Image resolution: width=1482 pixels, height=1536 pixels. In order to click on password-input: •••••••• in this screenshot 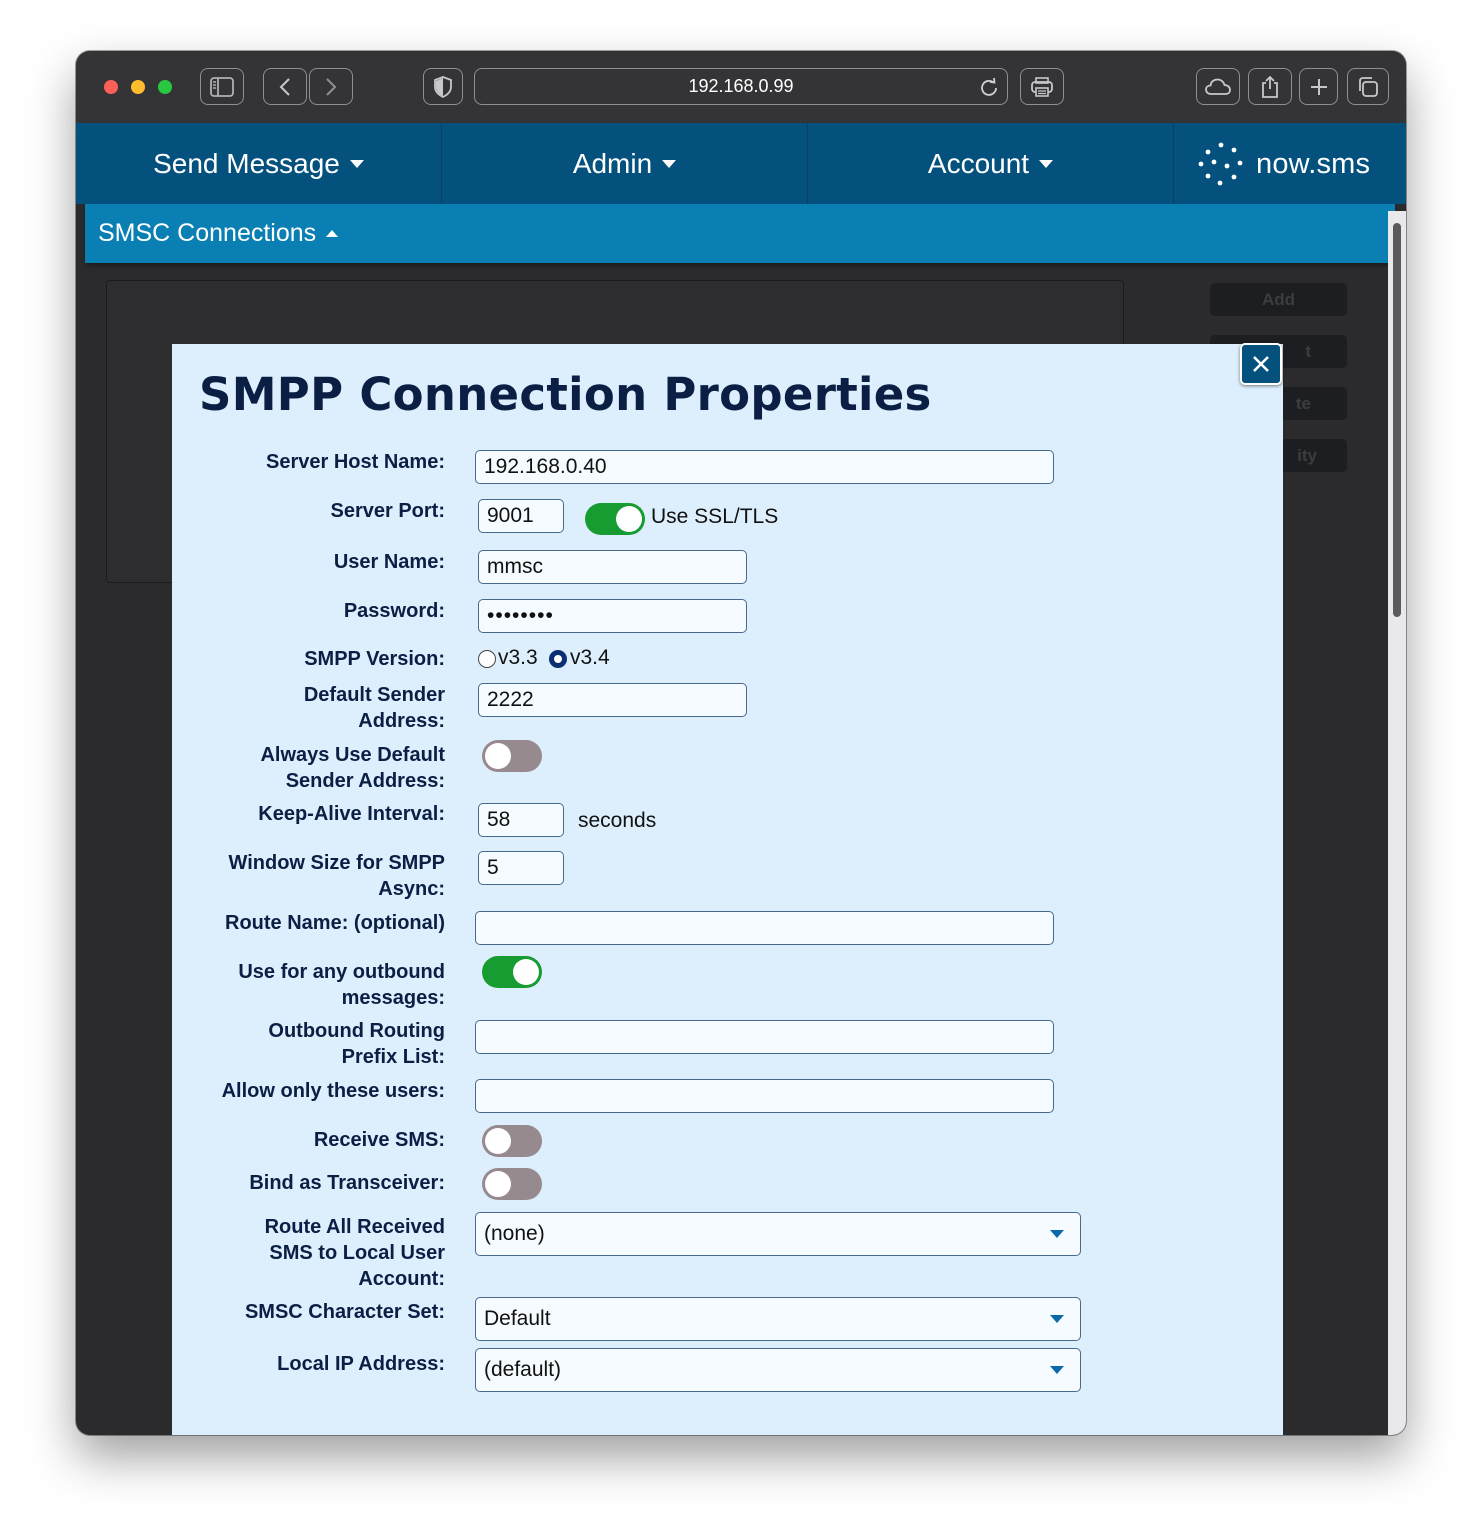, I will do `click(612, 616)`.